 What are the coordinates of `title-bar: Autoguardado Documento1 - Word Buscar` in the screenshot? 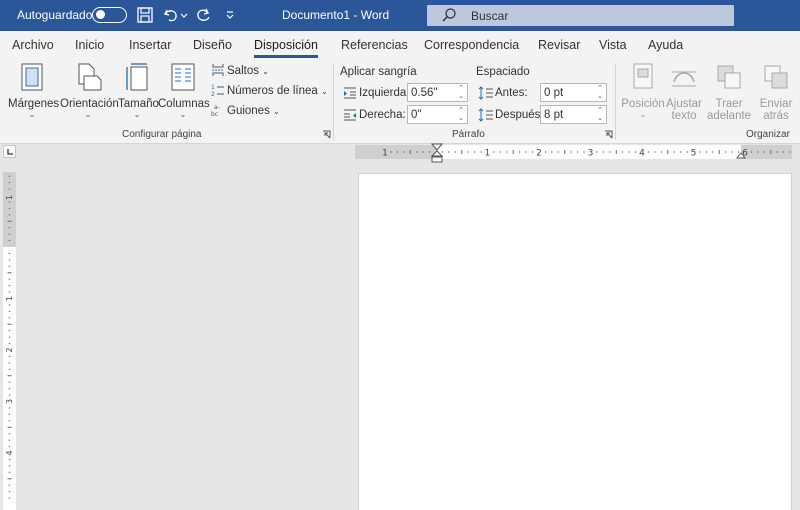 It's located at (400, 15).